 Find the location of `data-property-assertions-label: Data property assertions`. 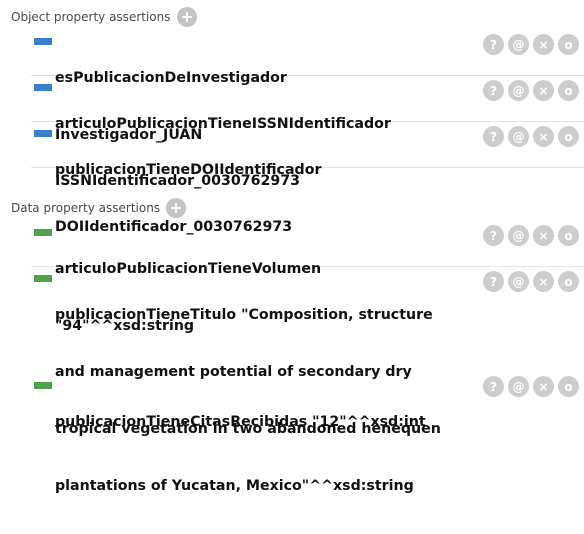

data-property-assertions-label: Data property assertions is located at coordinates (86, 208).